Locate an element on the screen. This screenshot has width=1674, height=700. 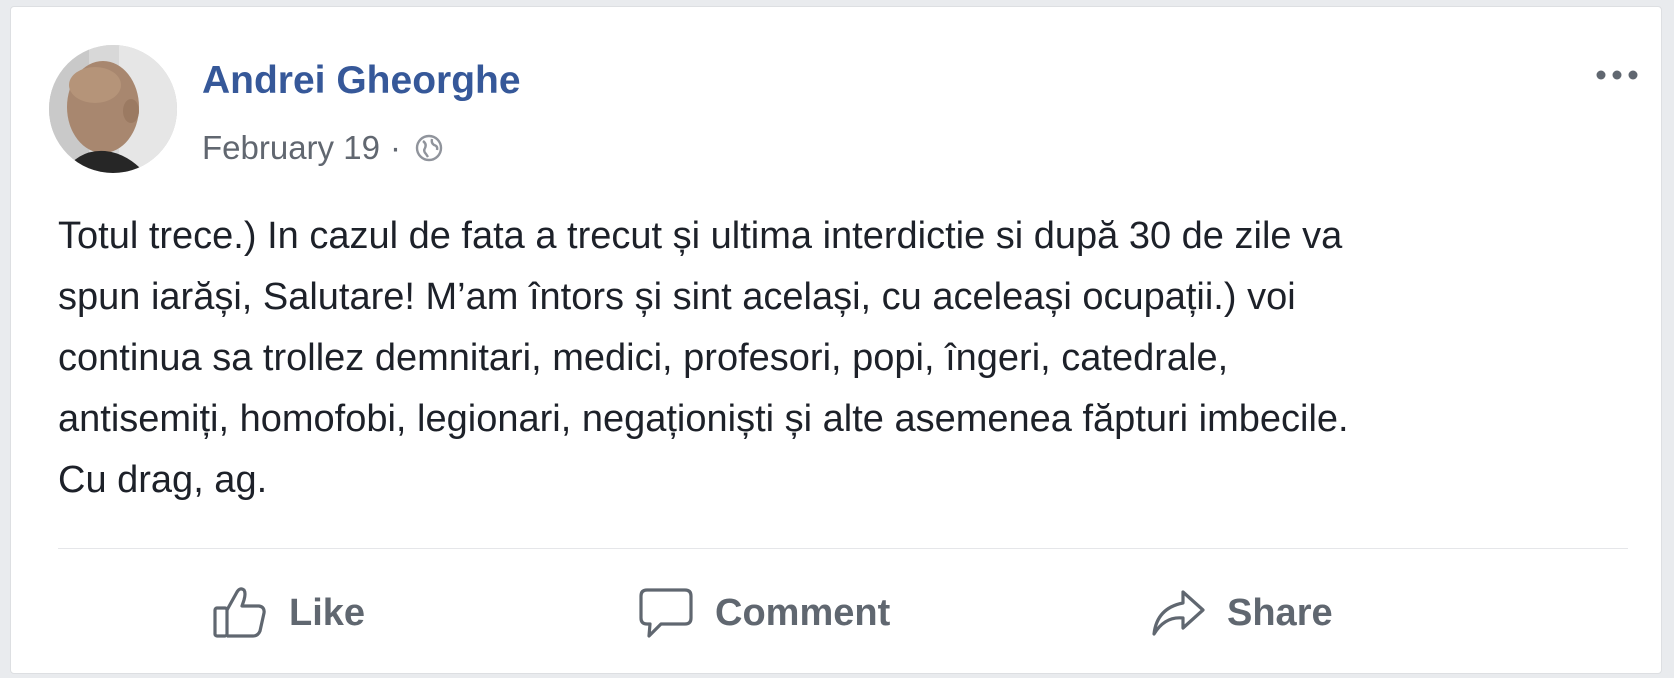
action-divider is located at coordinates (843, 548).